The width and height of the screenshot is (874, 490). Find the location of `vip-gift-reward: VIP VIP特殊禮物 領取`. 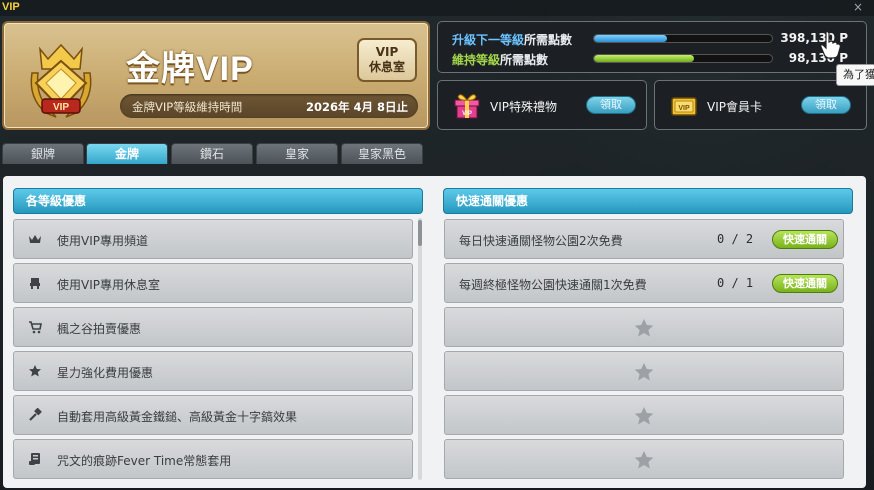

vip-gift-reward: VIP VIP特殊禮物 領取 is located at coordinates (542, 105).